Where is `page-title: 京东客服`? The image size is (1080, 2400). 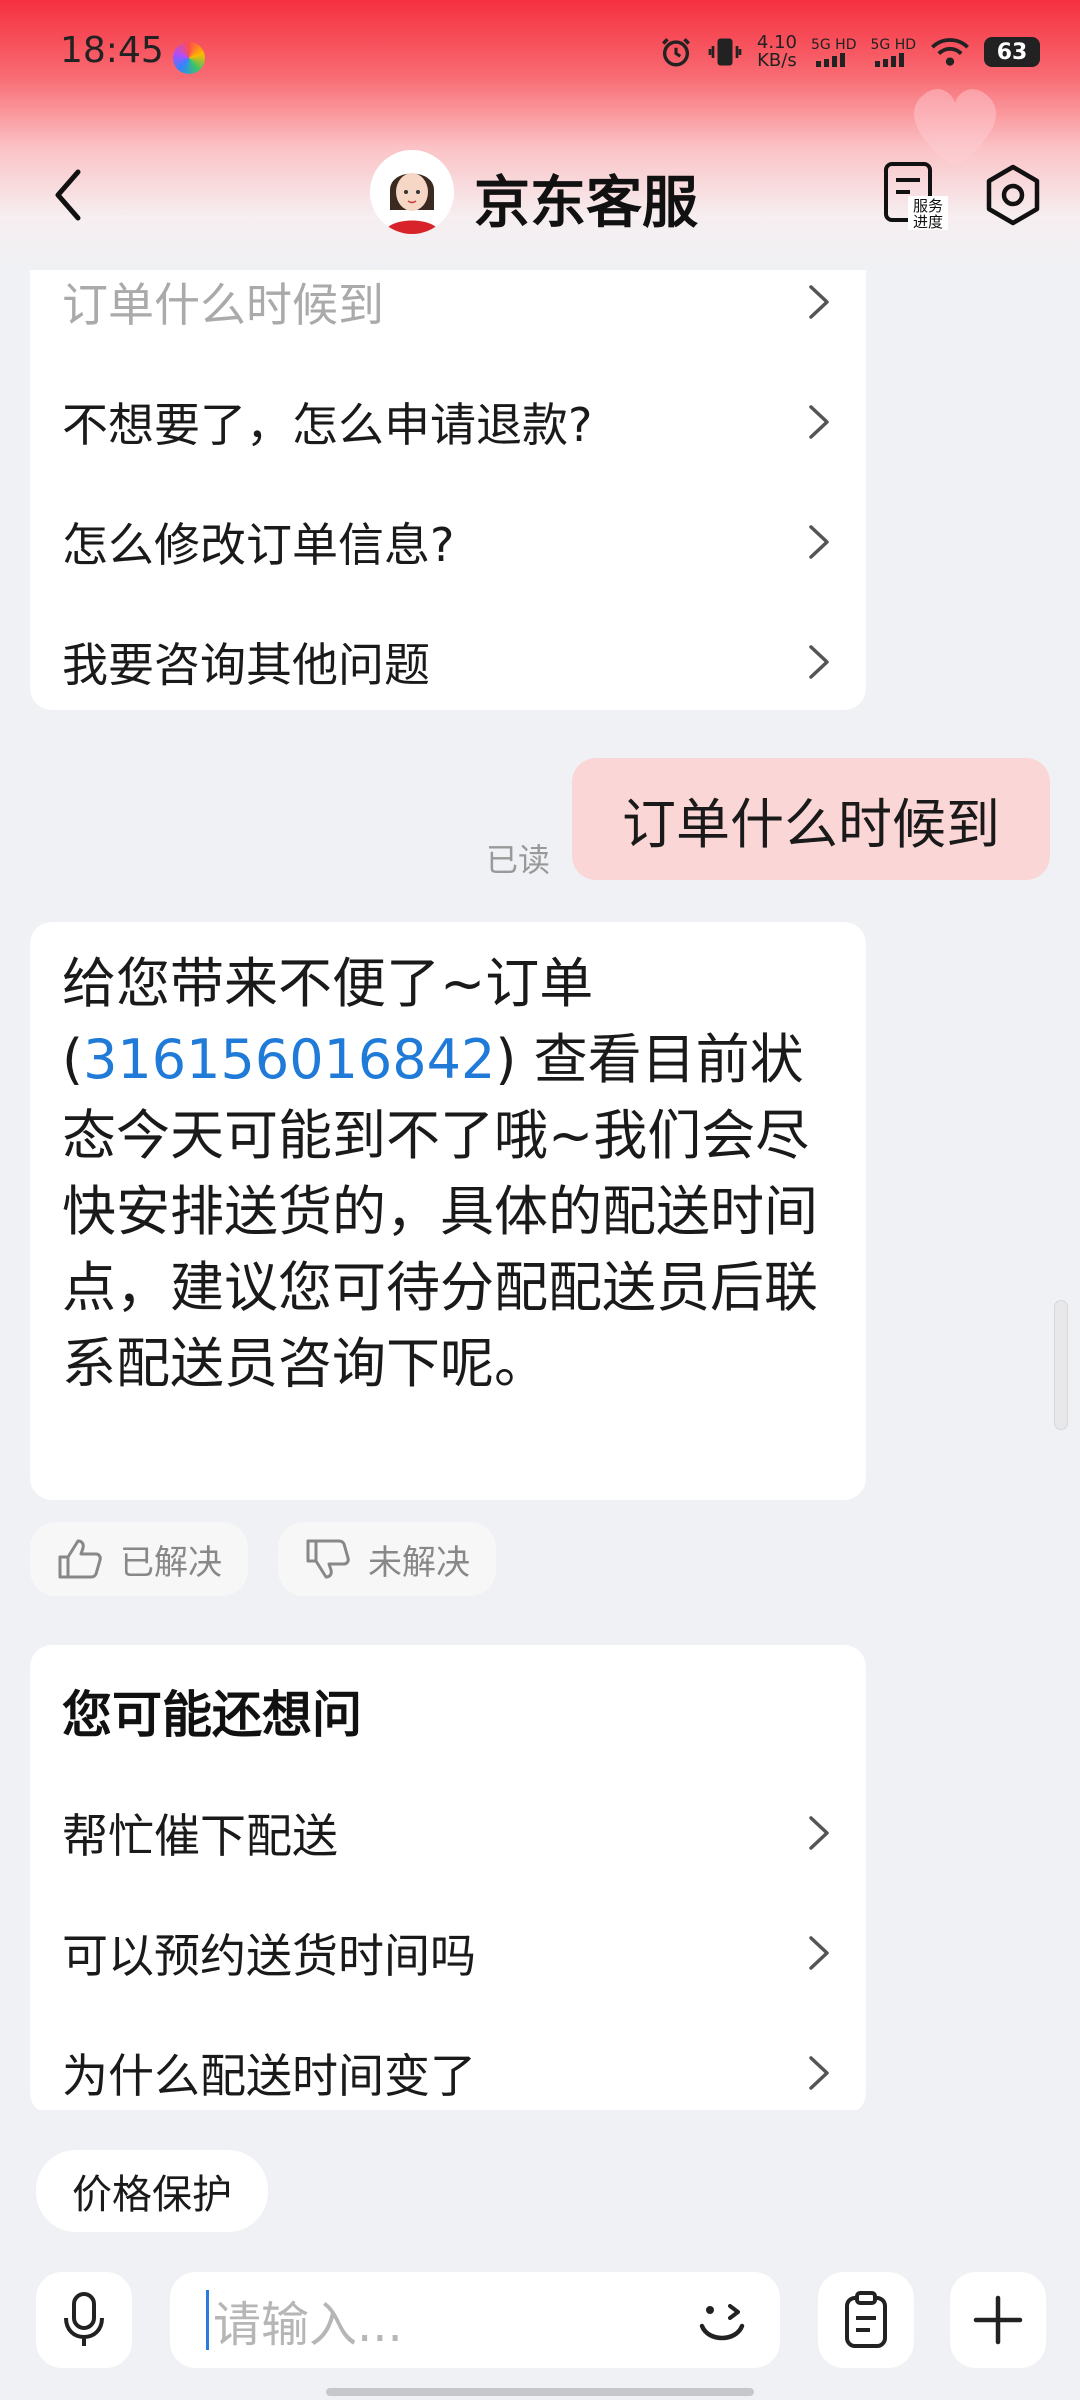 page-title: 京东客服 is located at coordinates (586, 203).